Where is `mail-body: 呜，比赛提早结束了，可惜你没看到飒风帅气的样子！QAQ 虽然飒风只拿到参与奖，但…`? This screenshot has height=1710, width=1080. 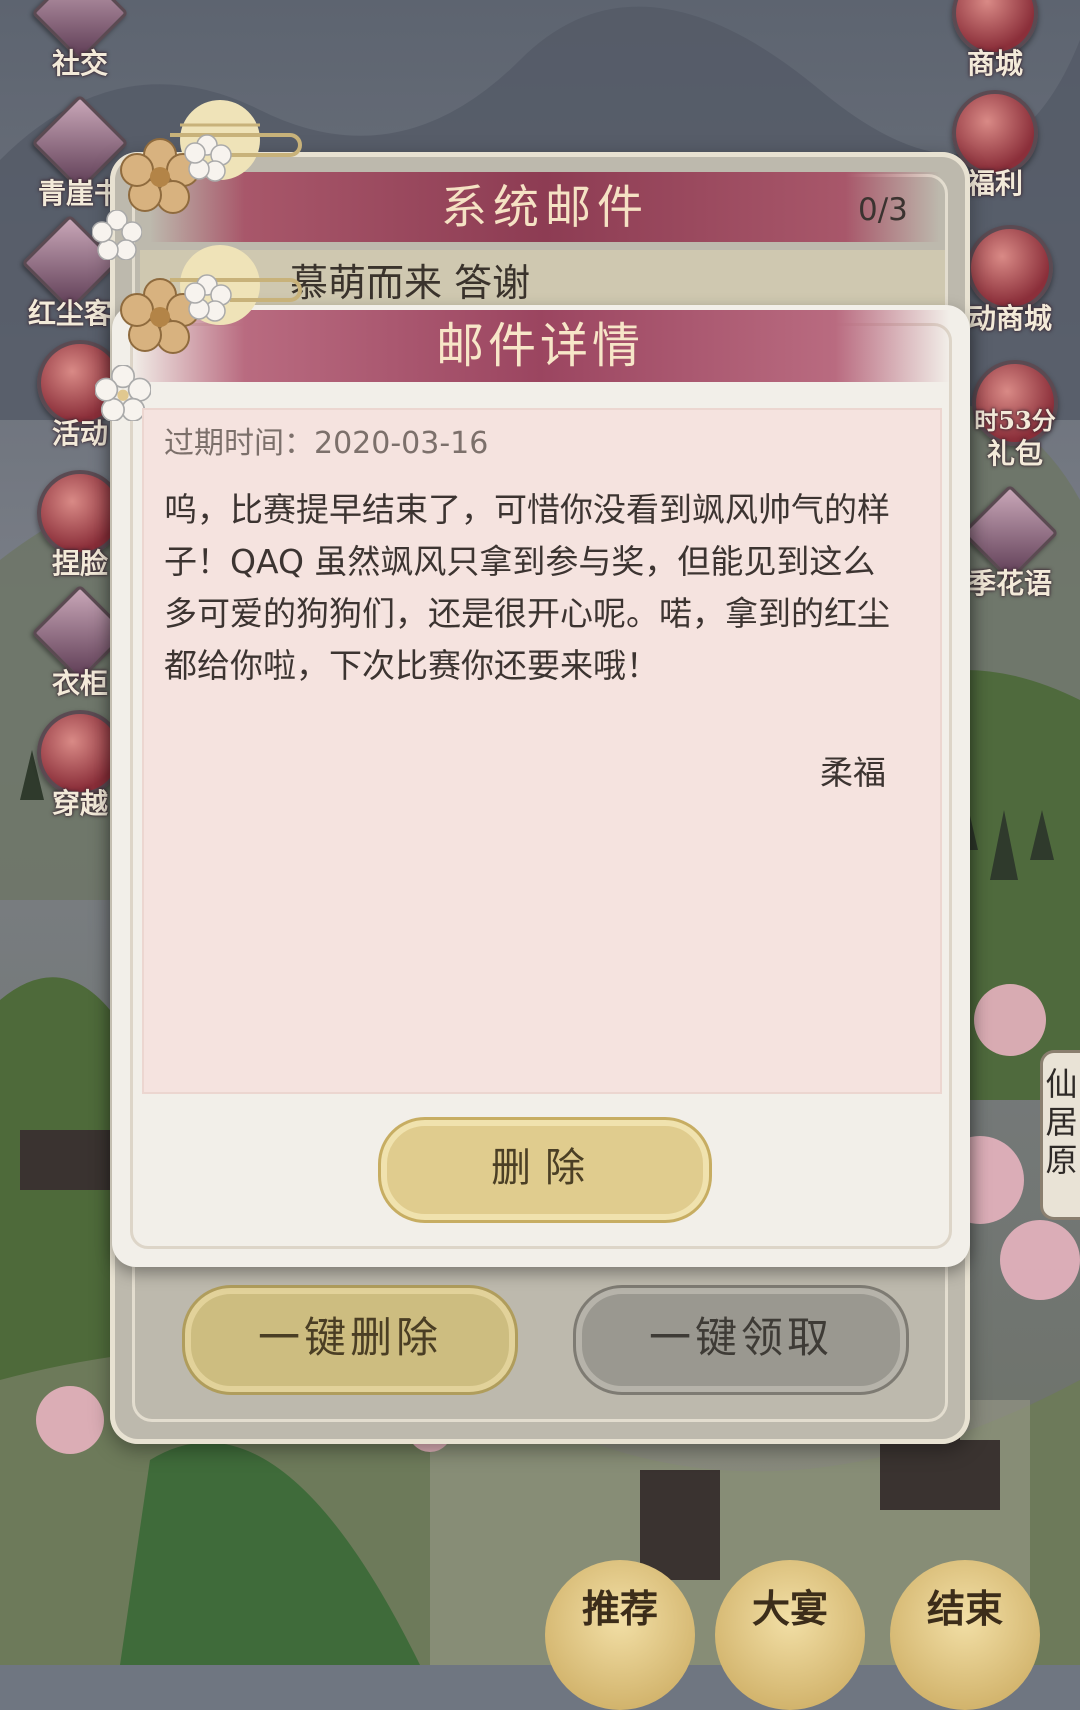 mail-body: 呜，比赛提早结束了，可惜你没看到飒风帅气的样子！QAQ 虽然飒风只拿到参与奖，但… is located at coordinates (527, 587).